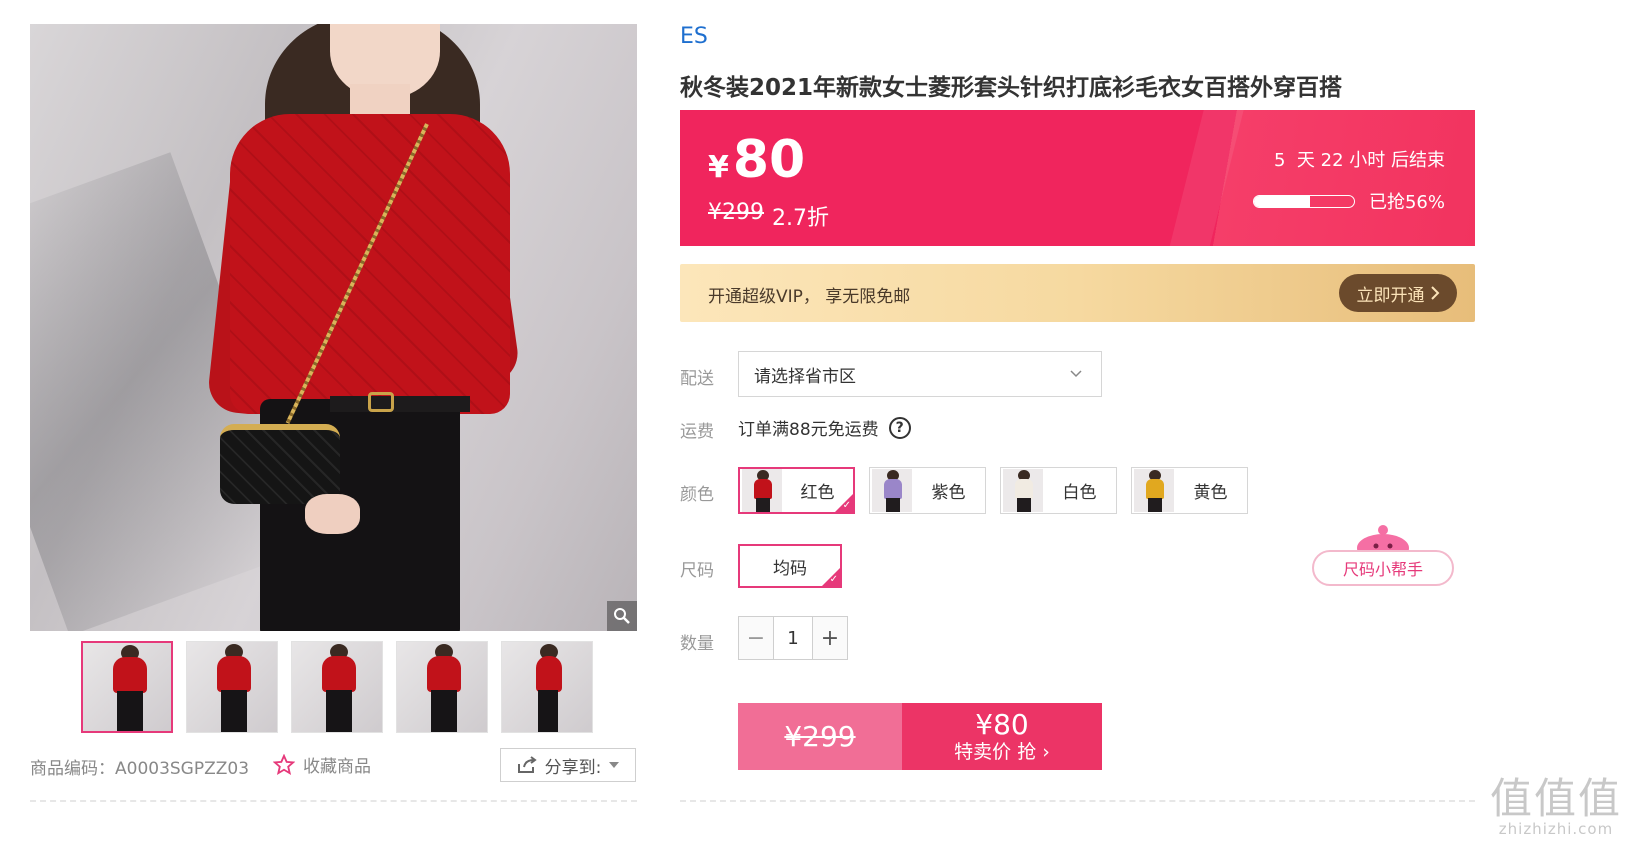 The height and width of the screenshot is (850, 1628). I want to click on photo-buckle, so click(381, 402).